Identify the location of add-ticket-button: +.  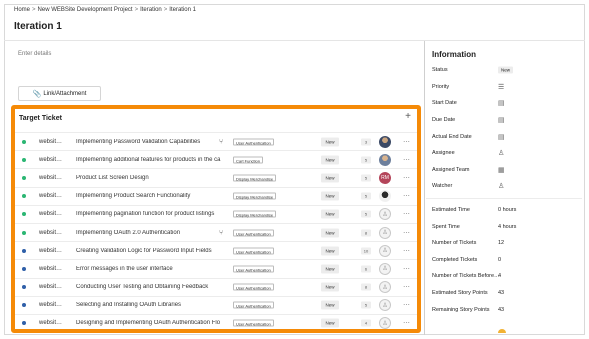
(408, 117).